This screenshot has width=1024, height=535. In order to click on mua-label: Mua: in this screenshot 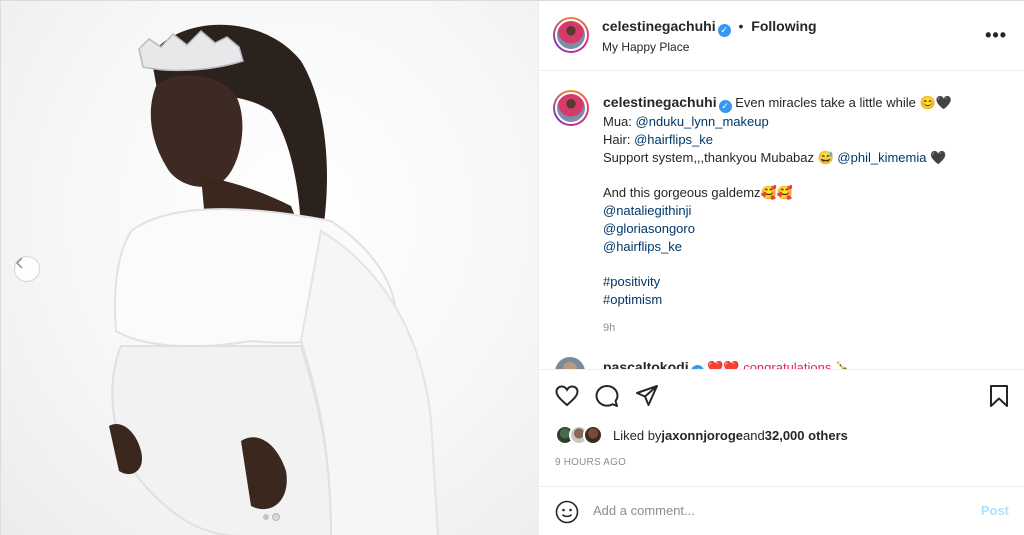, I will do `click(619, 121)`.